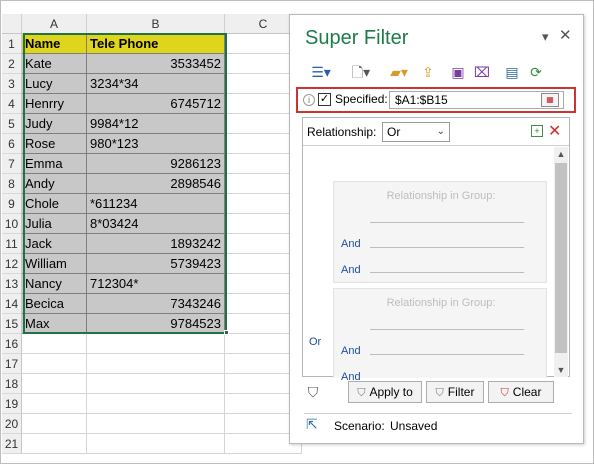 The height and width of the screenshot is (464, 594). Describe the element at coordinates (54, 164) in the screenshot. I see `cell-a: Emma` at that location.